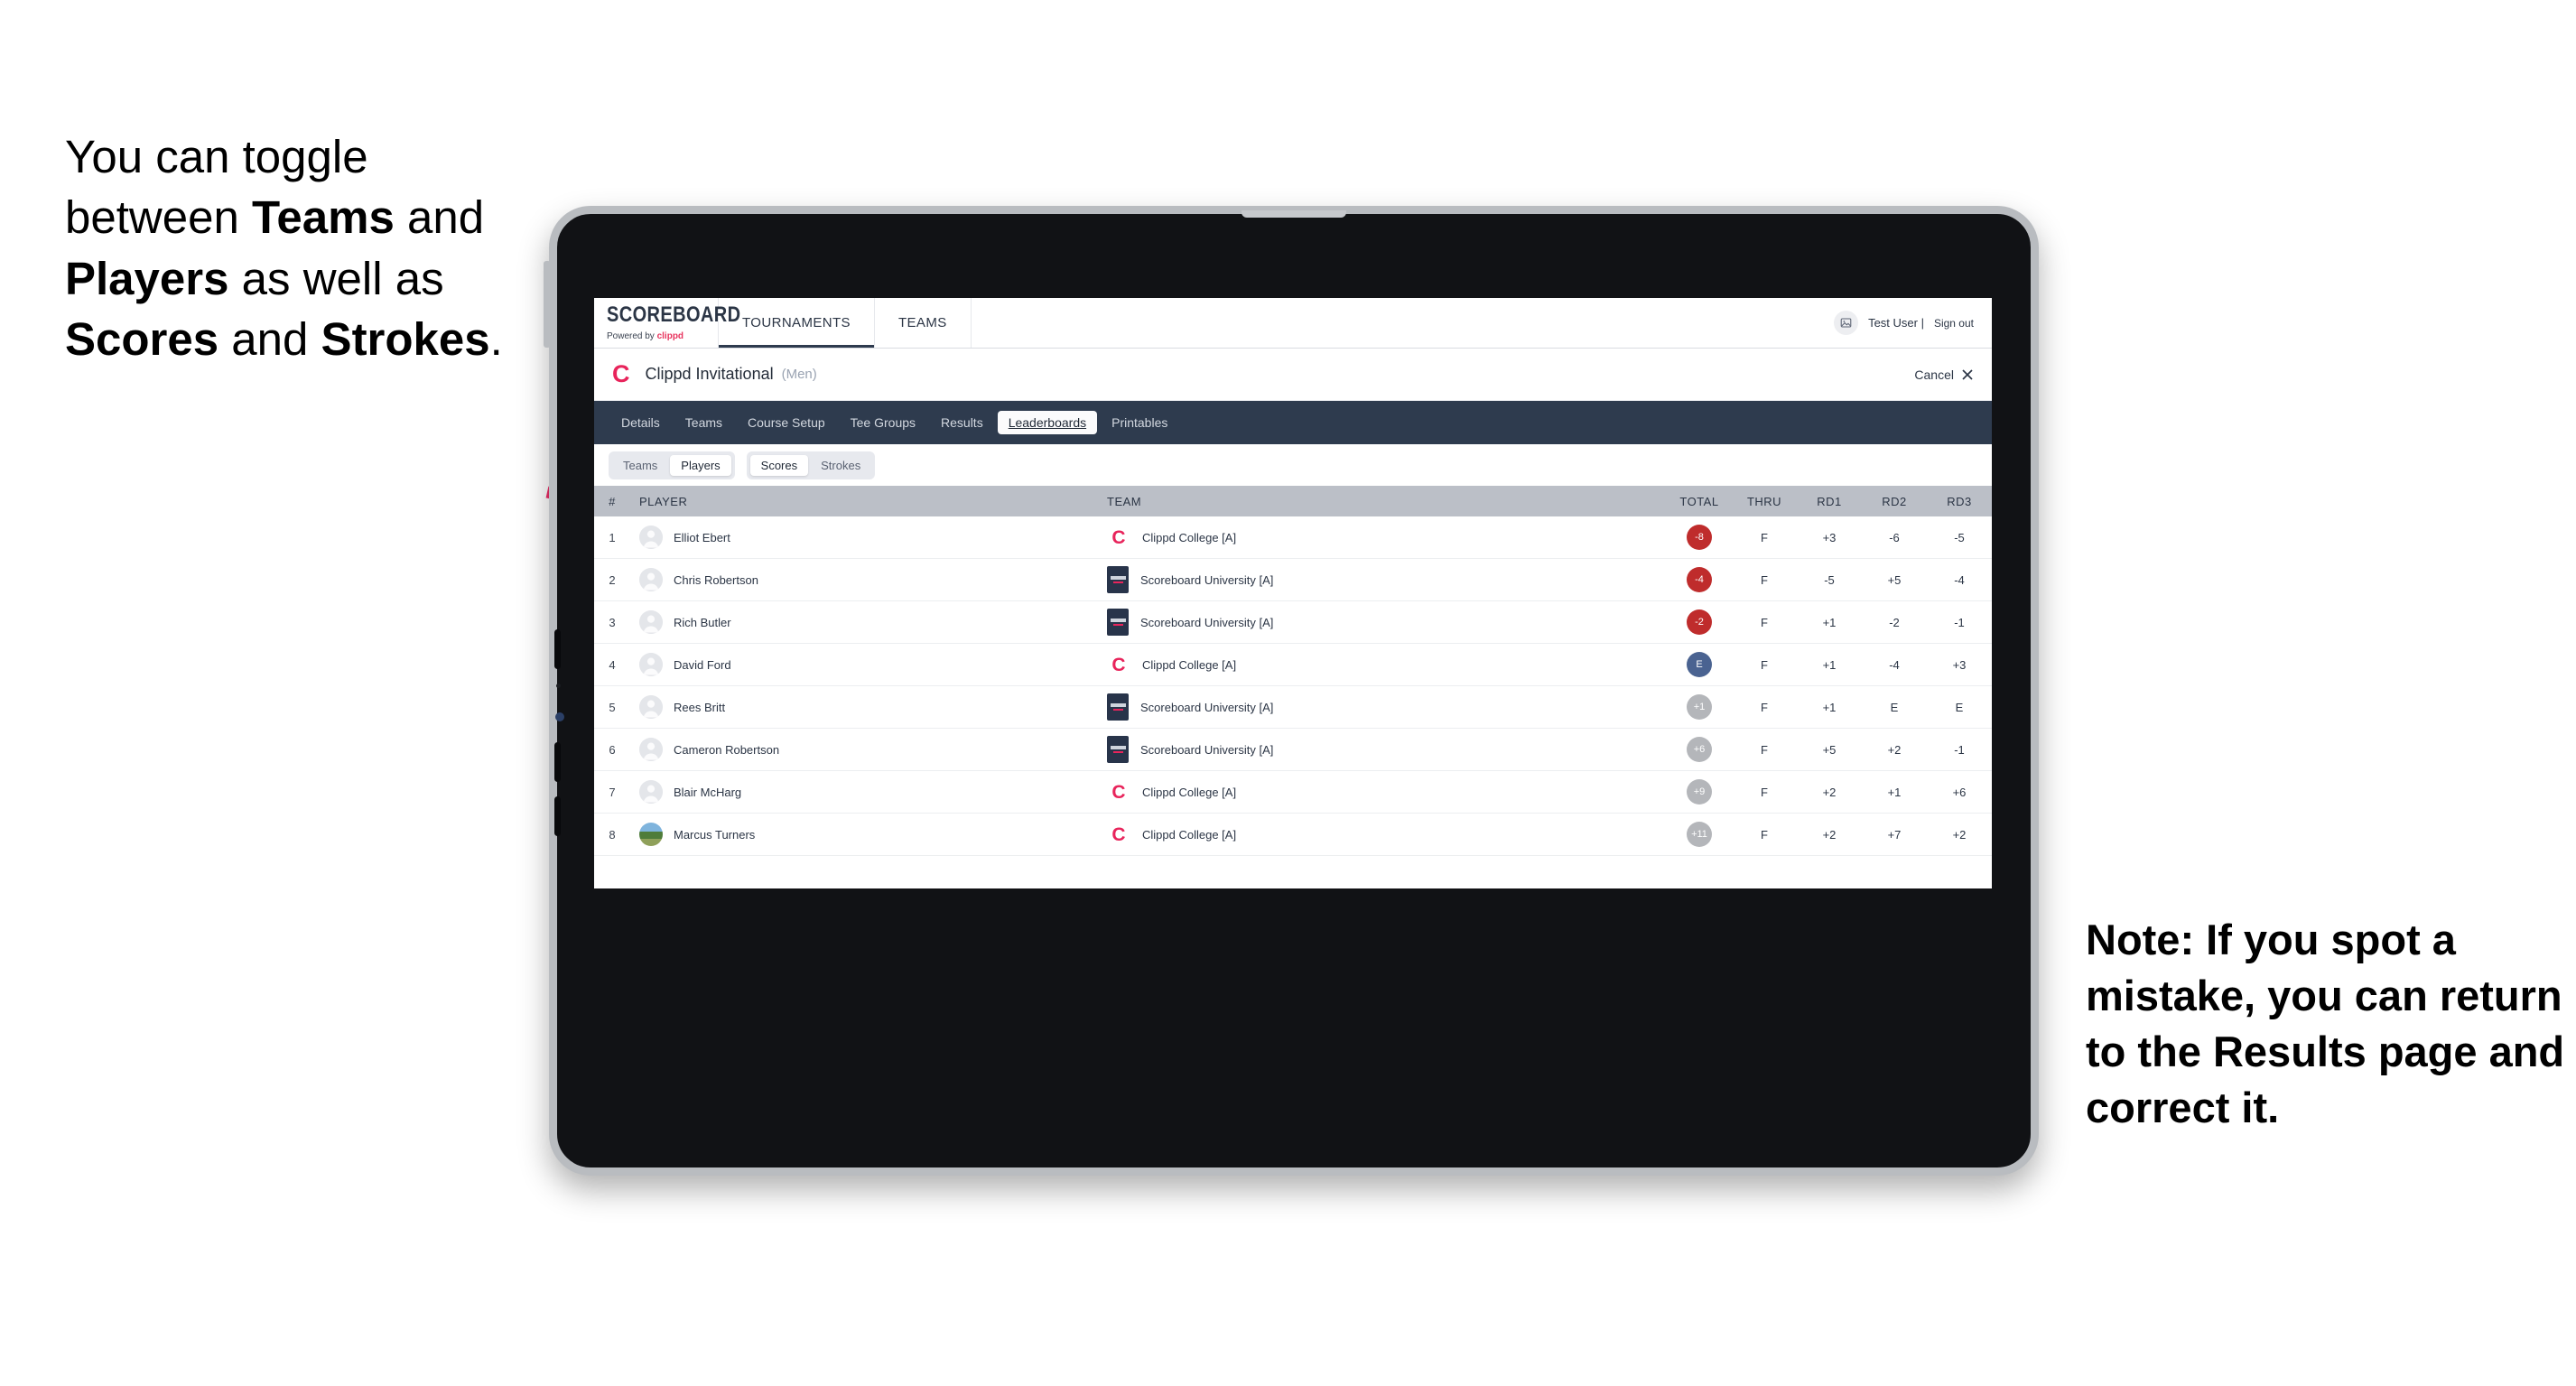 This screenshot has height=1386, width=2576. I want to click on toggle-strokes: Strokes, so click(840, 466).